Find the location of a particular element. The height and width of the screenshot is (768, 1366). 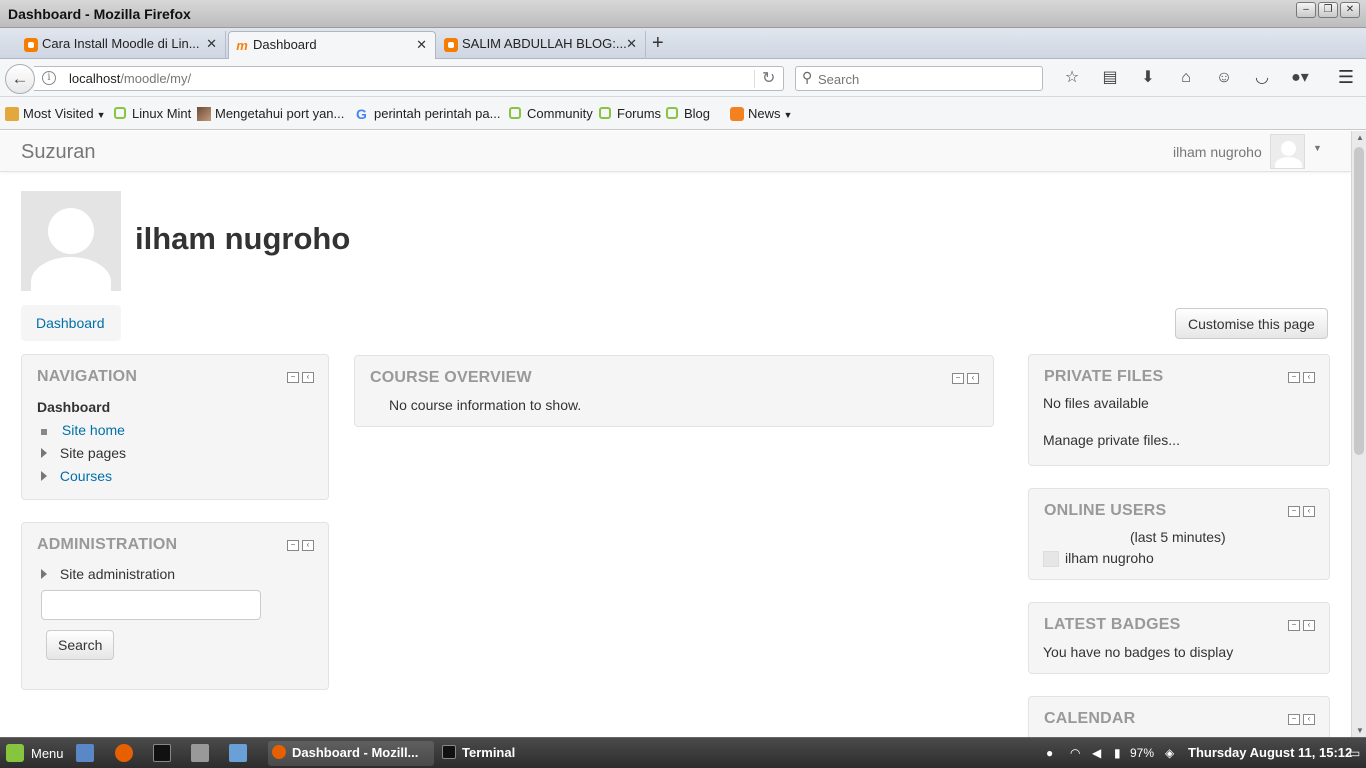

nav-item-courses: Courses is located at coordinates (76, 476).